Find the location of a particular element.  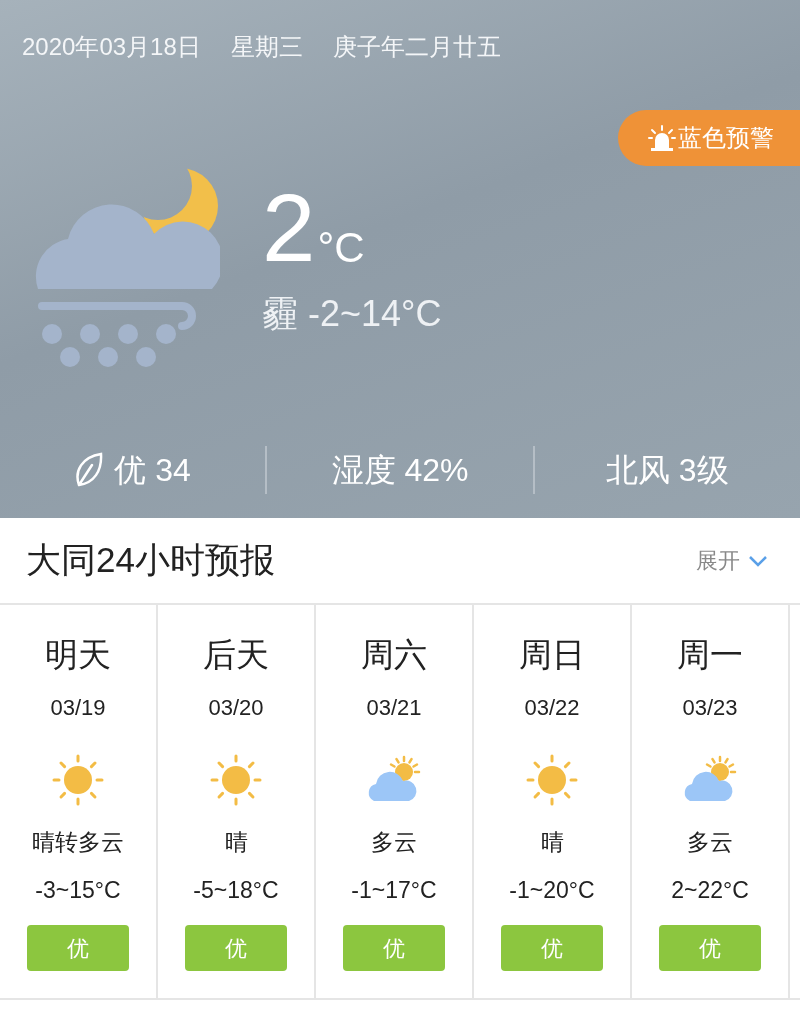

stat-text: 优 34 is located at coordinates (152, 470).